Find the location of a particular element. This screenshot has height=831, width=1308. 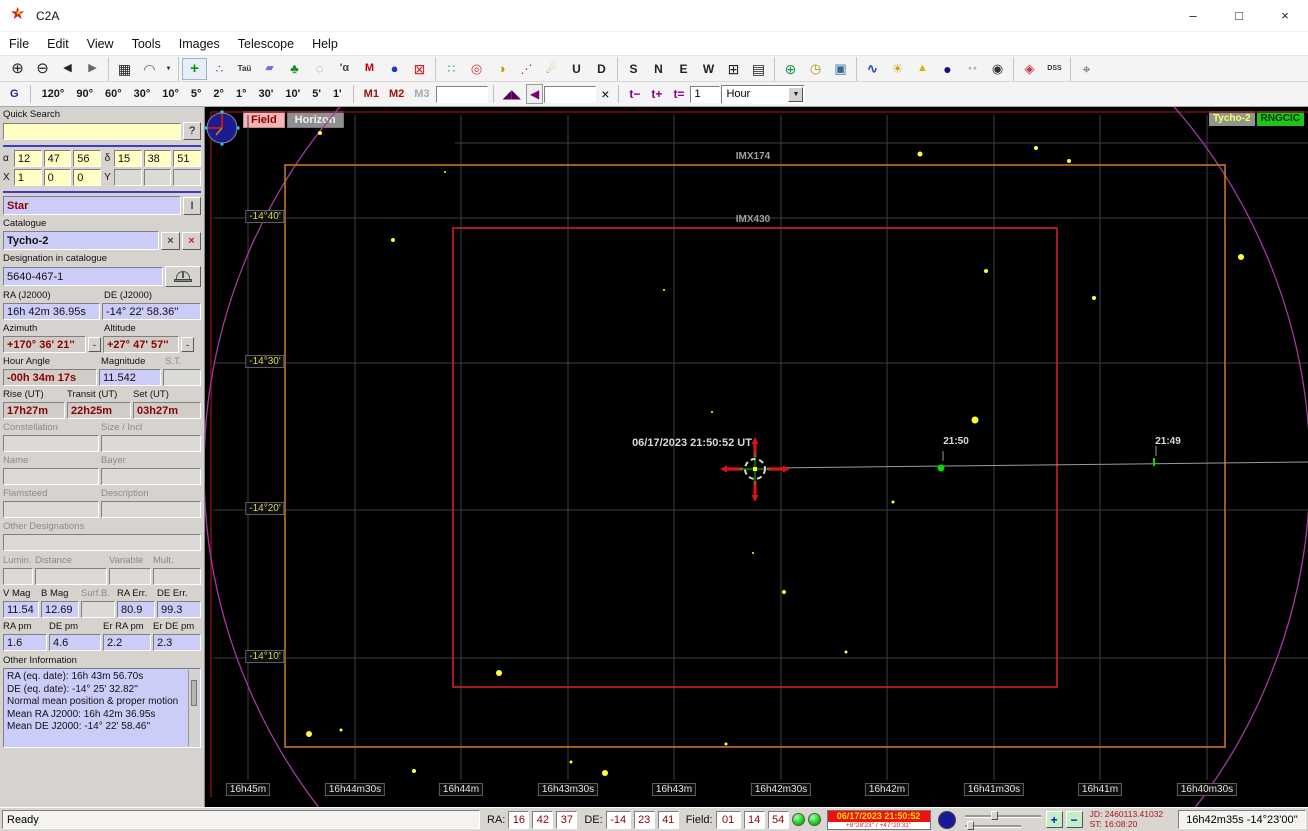

y3-field is located at coordinates (187, 177).